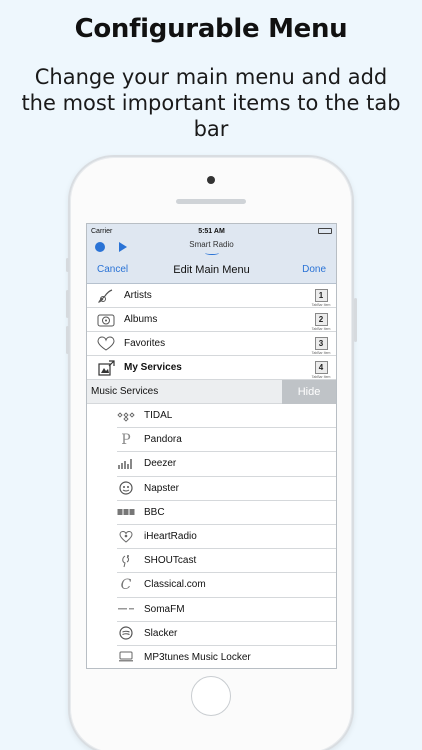  What do you see at coordinates (126, 439) in the screenshot?
I see `pandora-icon: P` at bounding box center [126, 439].